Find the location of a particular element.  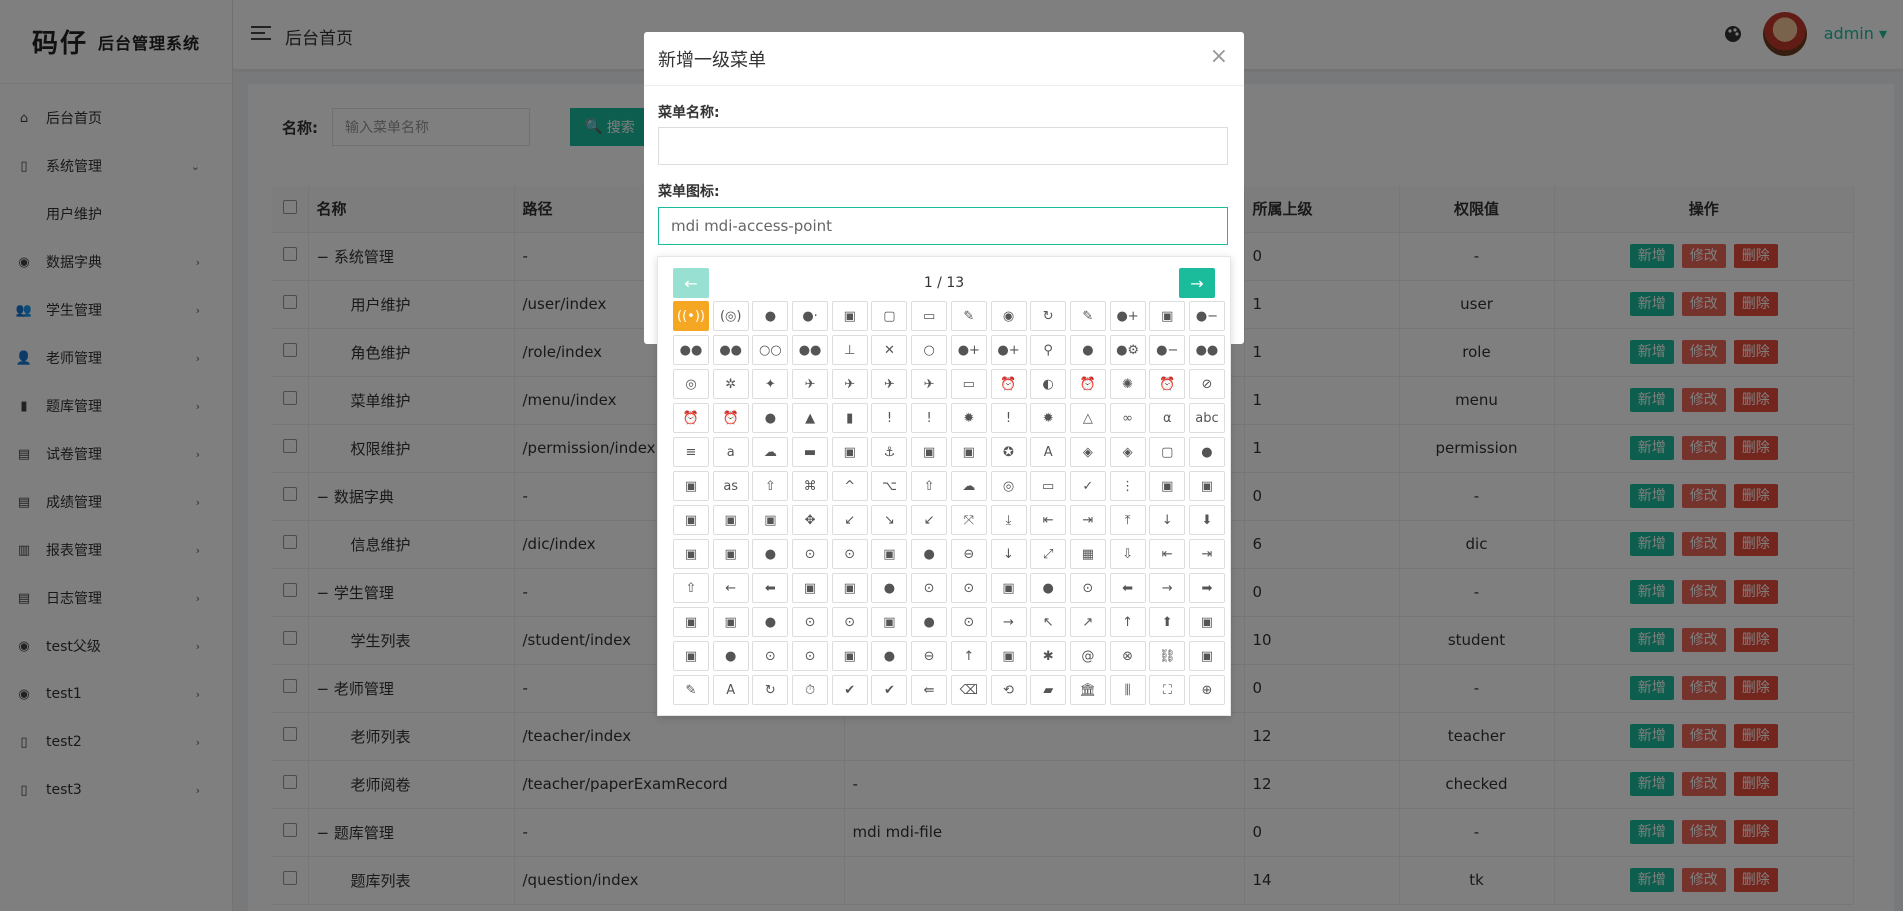

icon-option: → is located at coordinates (1167, 588).